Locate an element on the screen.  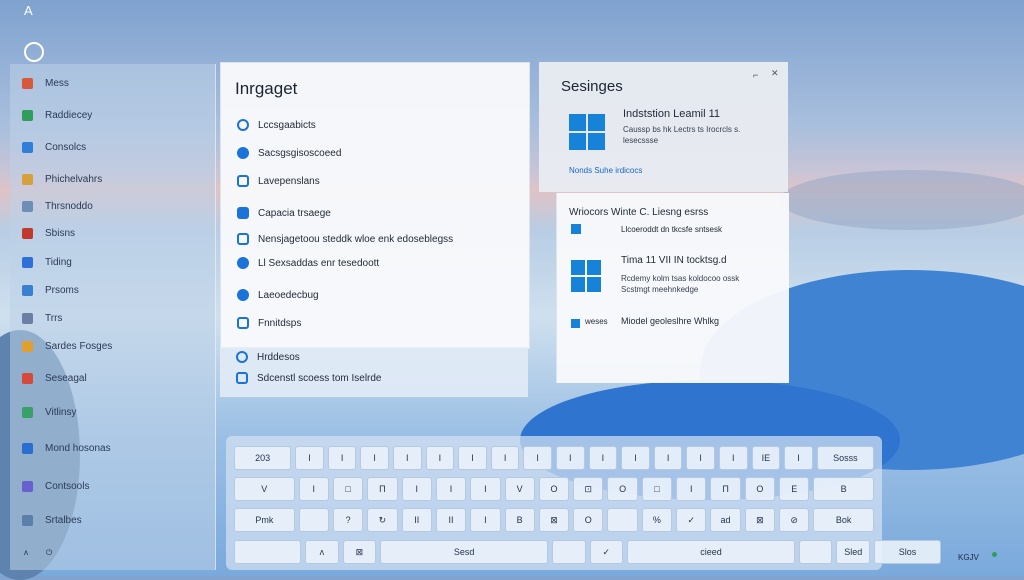
keyboard-key: ad is located at coordinates (725, 520).